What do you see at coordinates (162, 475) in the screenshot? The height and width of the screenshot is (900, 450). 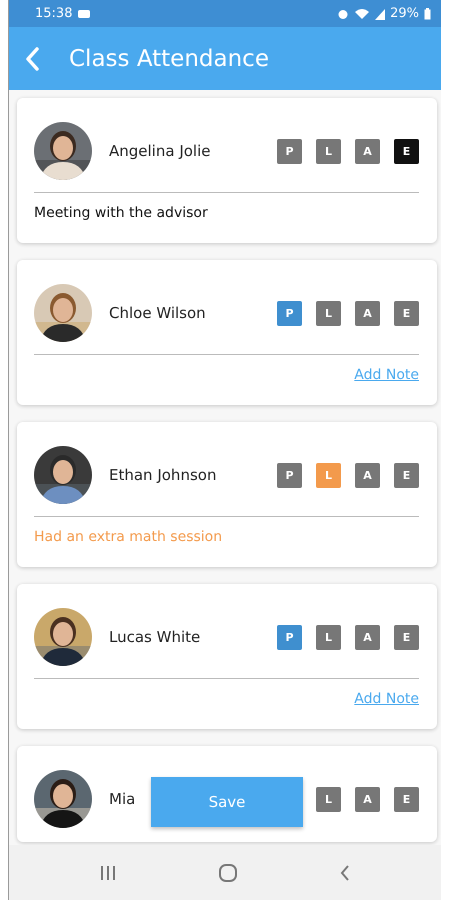 I see `student-name: Ethan Johnson` at bounding box center [162, 475].